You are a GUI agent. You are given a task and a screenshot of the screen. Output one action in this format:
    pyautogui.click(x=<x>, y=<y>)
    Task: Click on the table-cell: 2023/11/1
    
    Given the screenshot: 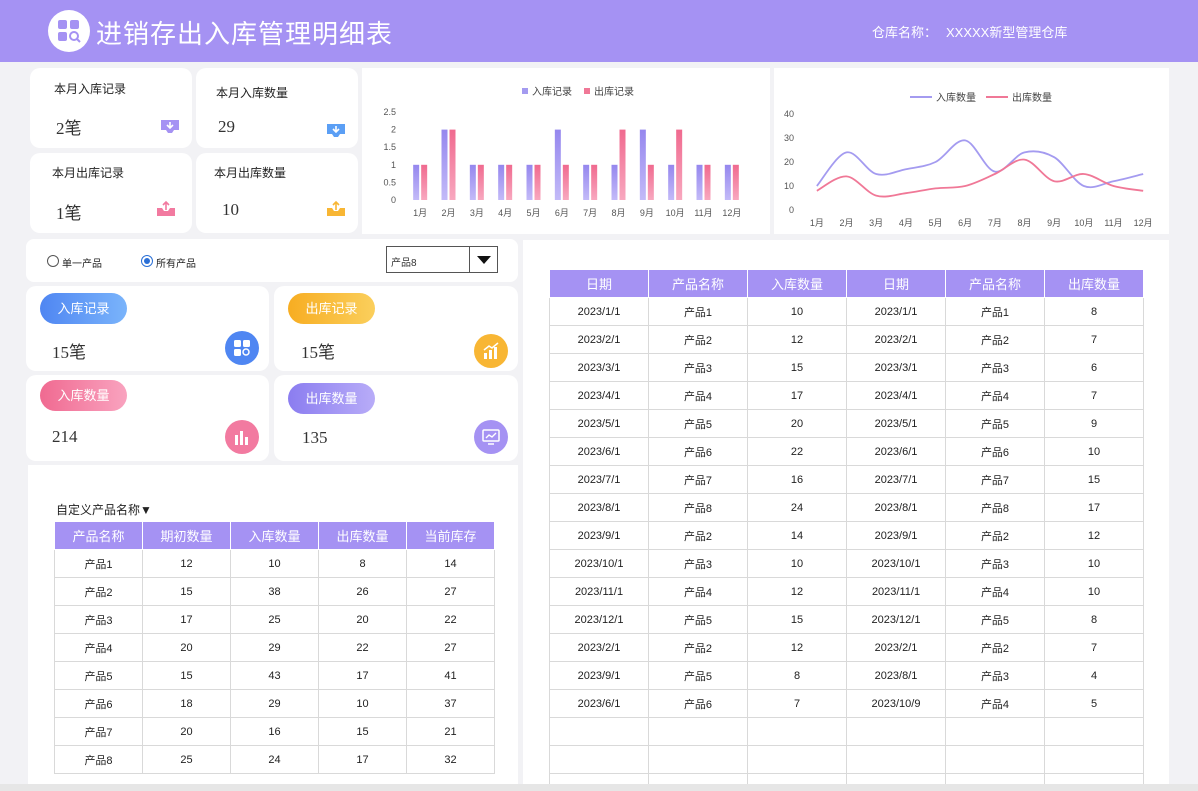 What is the action you would take?
    pyautogui.click(x=896, y=591)
    